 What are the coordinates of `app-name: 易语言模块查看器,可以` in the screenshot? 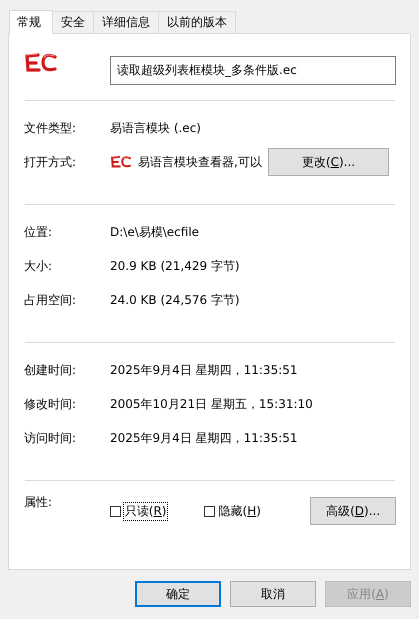 It's located at (200, 162).